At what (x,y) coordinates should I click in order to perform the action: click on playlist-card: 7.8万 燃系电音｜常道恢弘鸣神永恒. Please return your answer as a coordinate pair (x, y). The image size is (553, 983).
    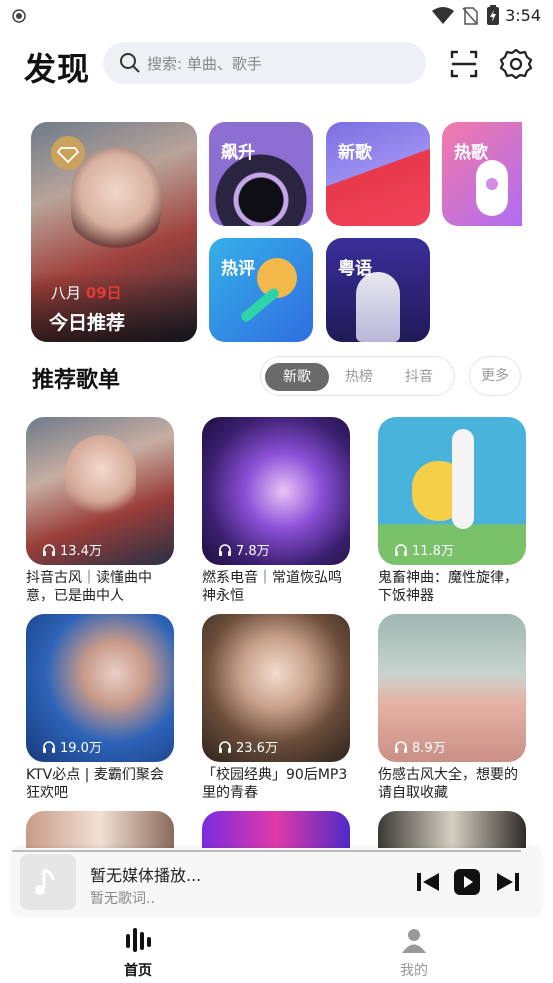
    Looking at the image, I should click on (276, 511).